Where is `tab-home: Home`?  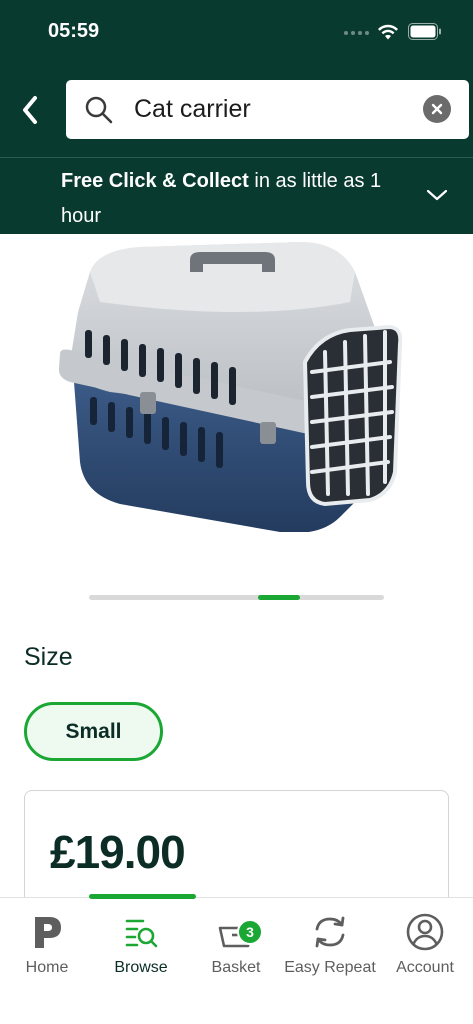 tab-home: Home is located at coordinates (47, 948).